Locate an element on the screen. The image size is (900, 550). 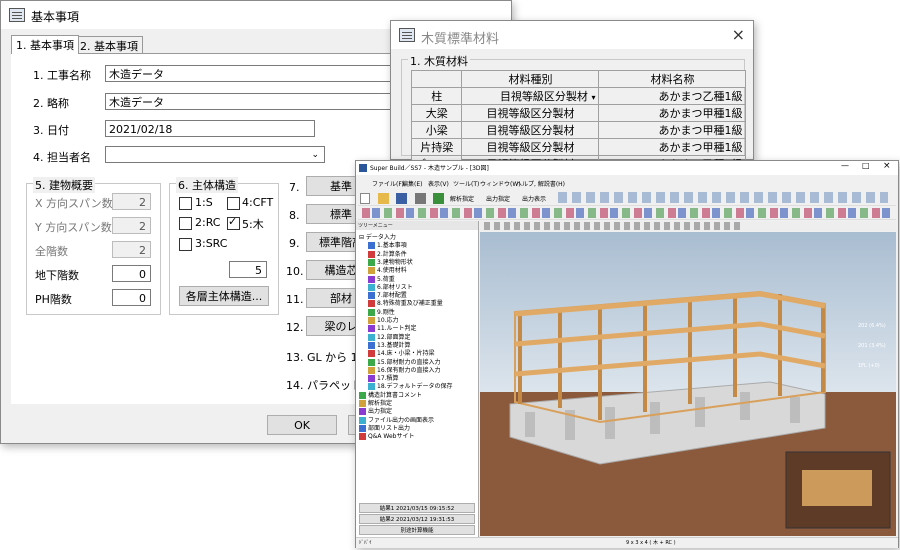
y-span-input: 2 is located at coordinates (131, 225).